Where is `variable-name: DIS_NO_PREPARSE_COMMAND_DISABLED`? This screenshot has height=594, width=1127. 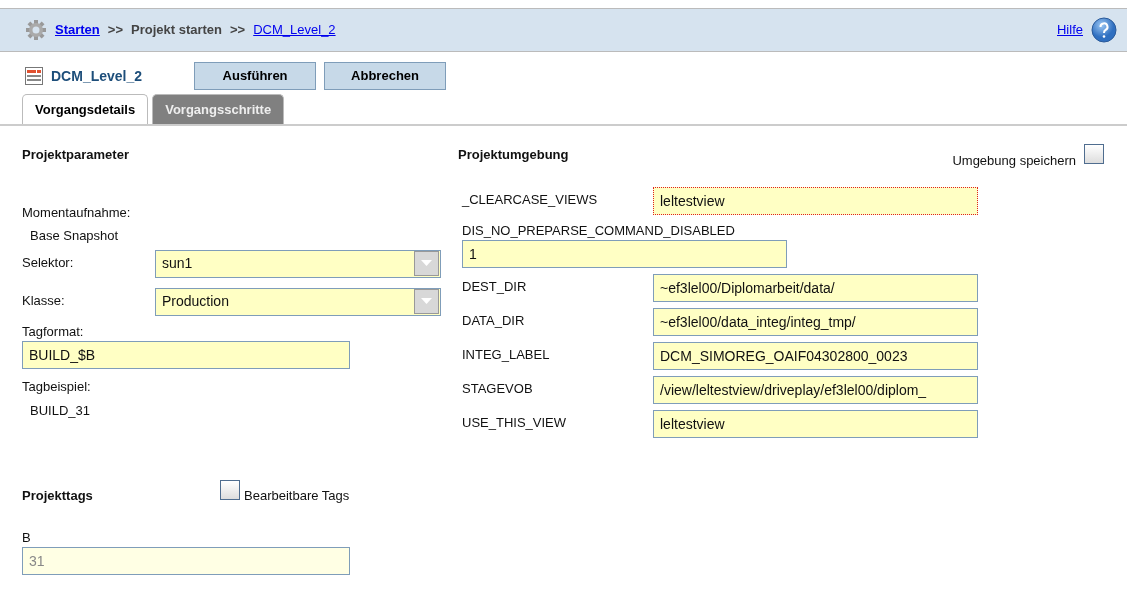
variable-name: DIS_NO_PREPARSE_COMMAND_DISABLED is located at coordinates (599, 230).